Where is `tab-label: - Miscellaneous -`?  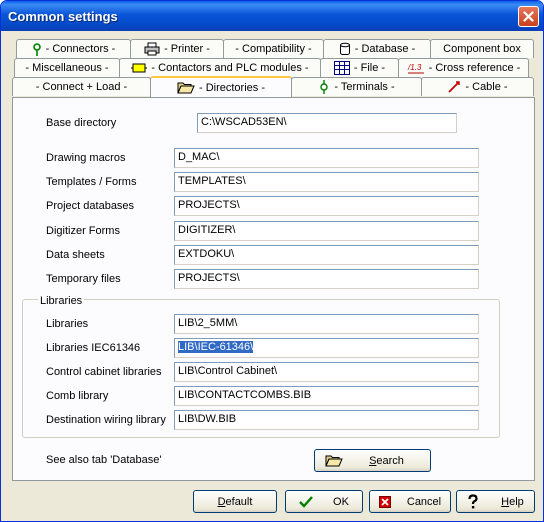
tab-label: - Miscellaneous - is located at coordinates (67, 68).